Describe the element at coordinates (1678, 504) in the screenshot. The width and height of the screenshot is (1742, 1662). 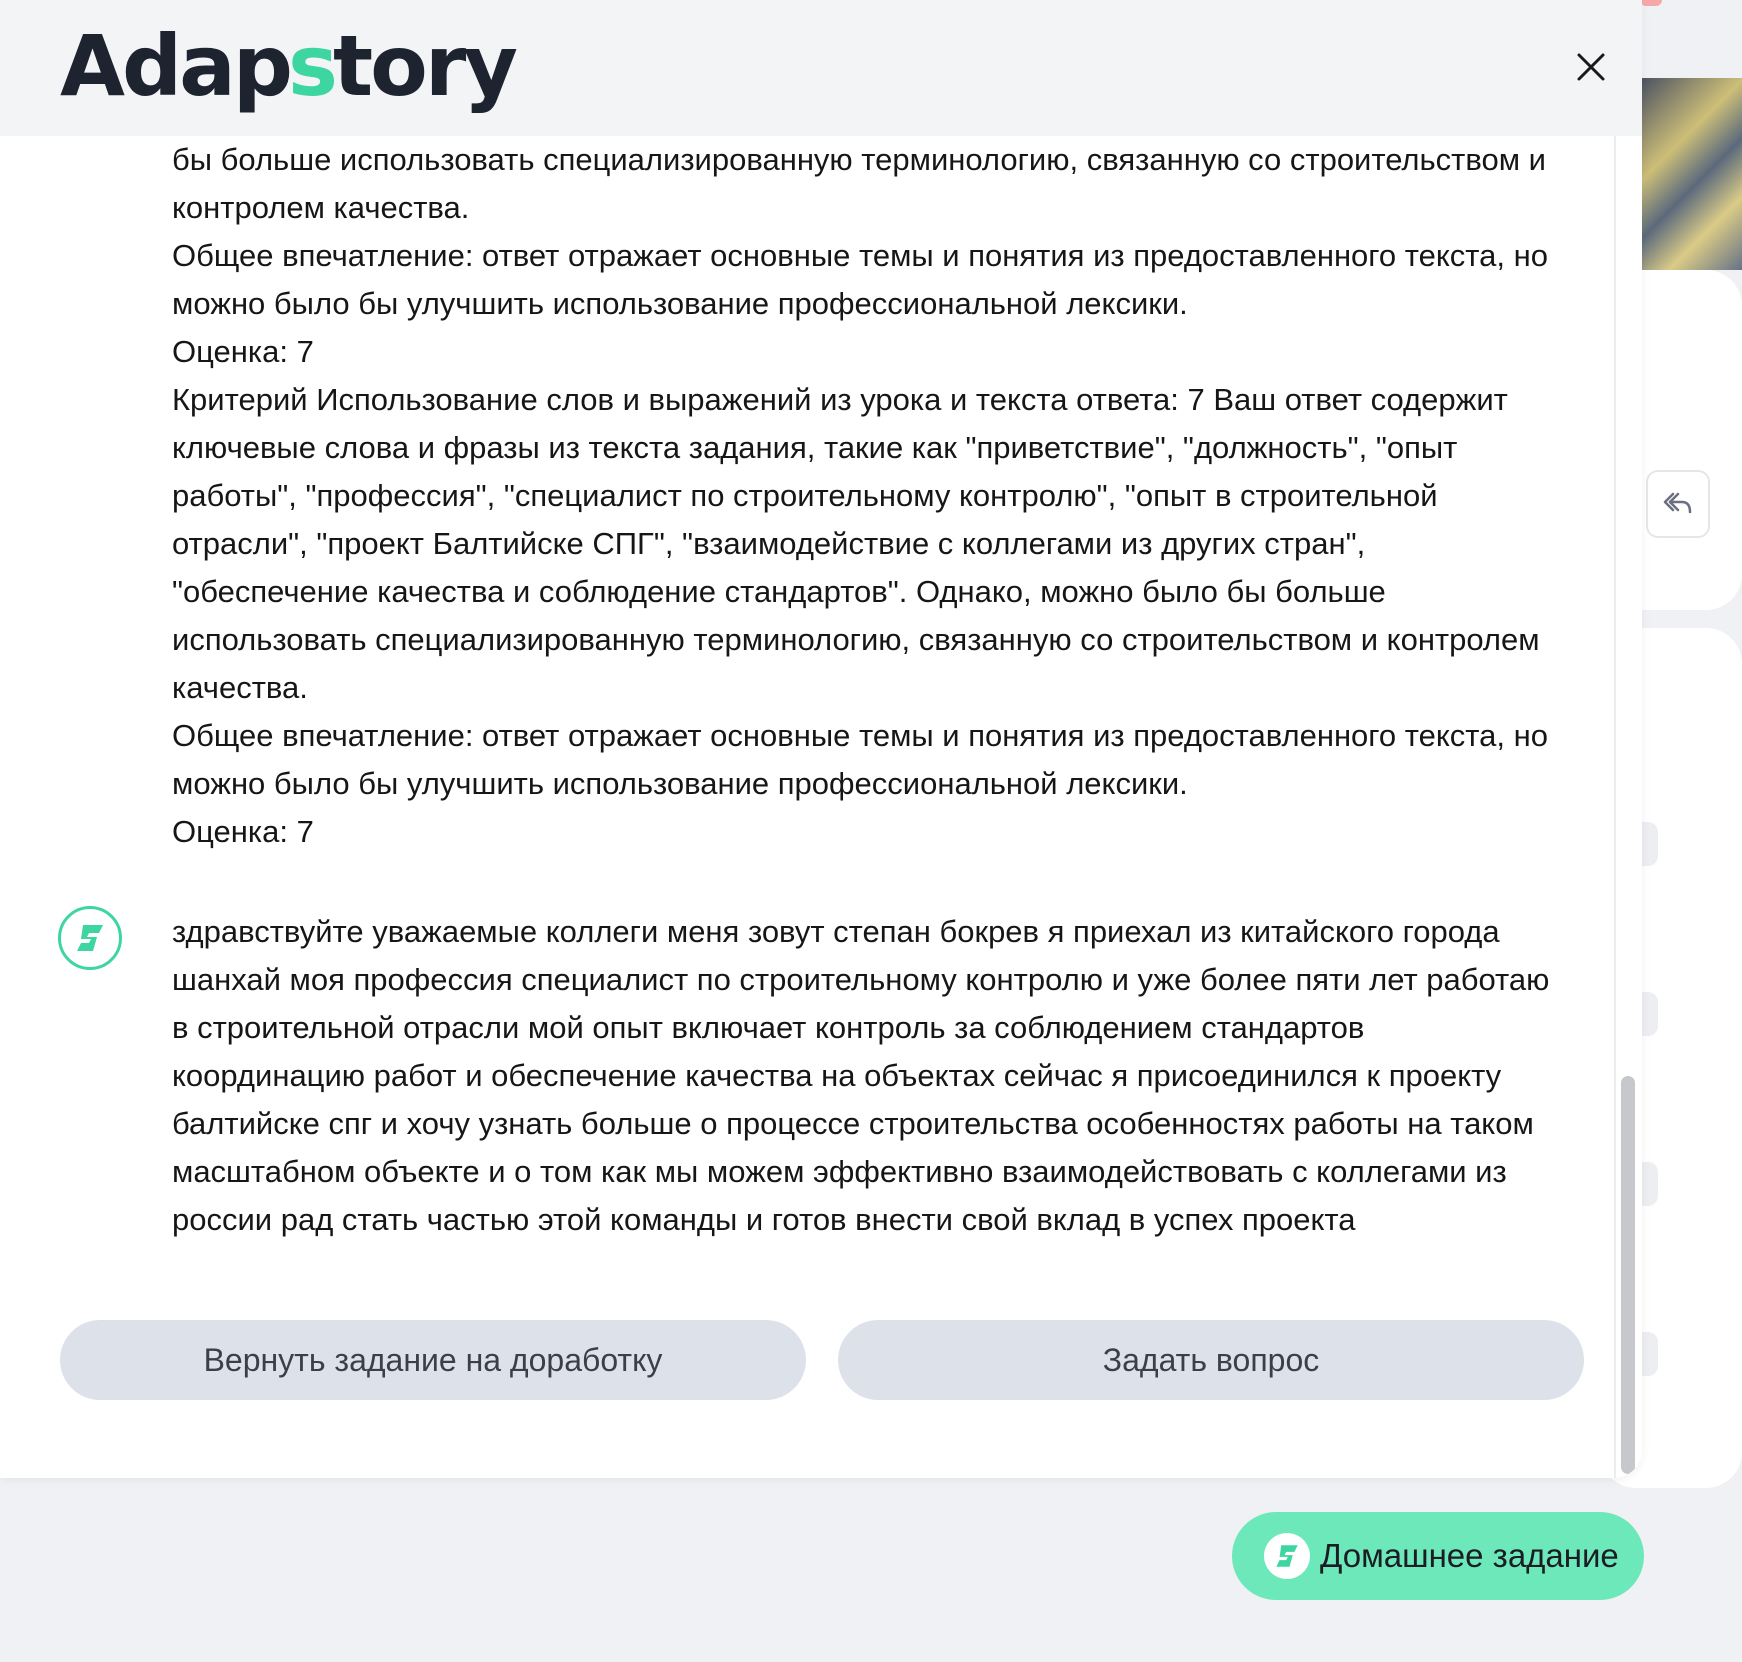
I see `reply-icon` at that location.